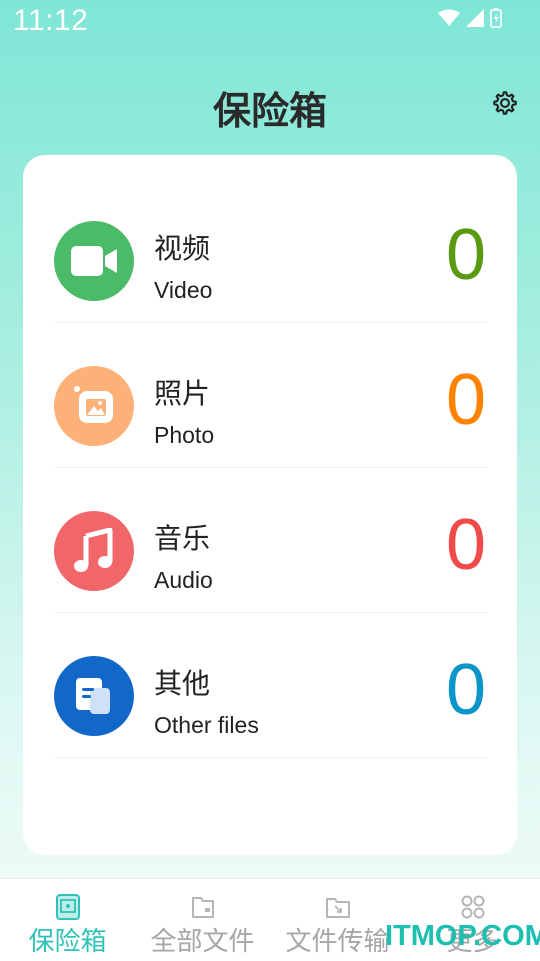  Describe the element at coordinates (184, 435) in the screenshot. I see `photo-label-en: Photo` at that location.